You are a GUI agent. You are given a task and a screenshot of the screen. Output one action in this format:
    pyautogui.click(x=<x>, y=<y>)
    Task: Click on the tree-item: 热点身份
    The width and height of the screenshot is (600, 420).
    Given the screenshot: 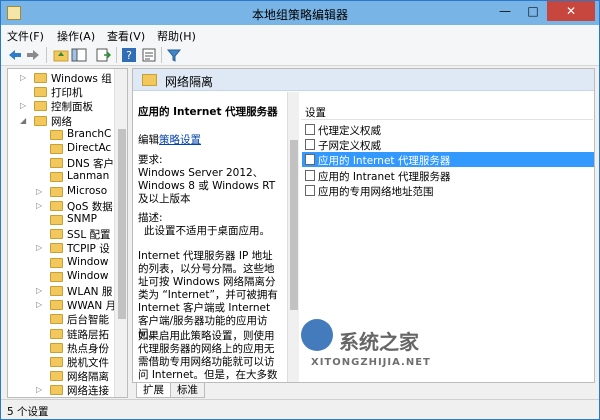 What is the action you would take?
    pyautogui.click(x=60, y=348)
    